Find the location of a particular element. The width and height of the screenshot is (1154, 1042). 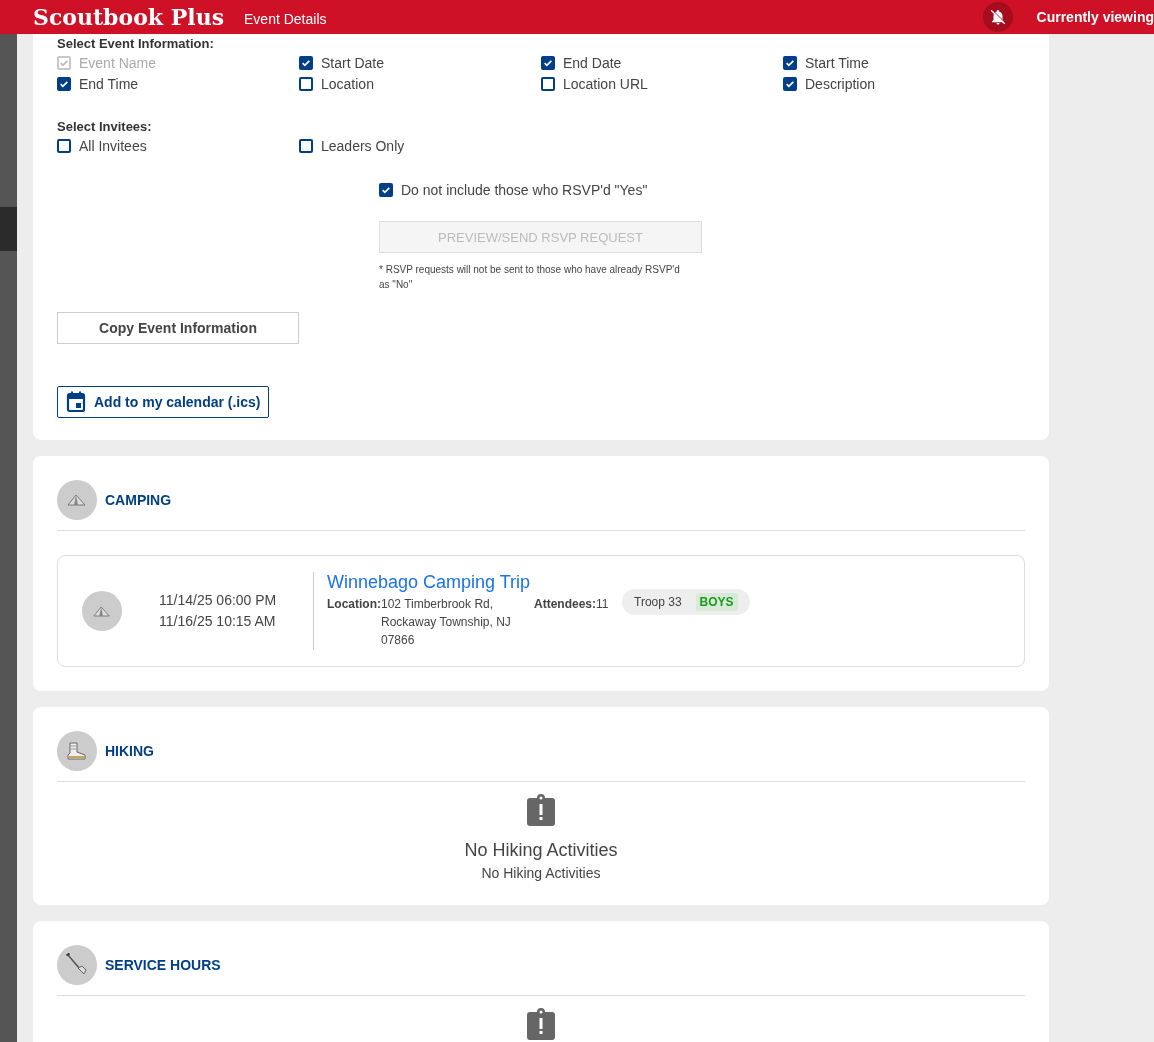

checkbox: All Invitees is located at coordinates (178, 145).